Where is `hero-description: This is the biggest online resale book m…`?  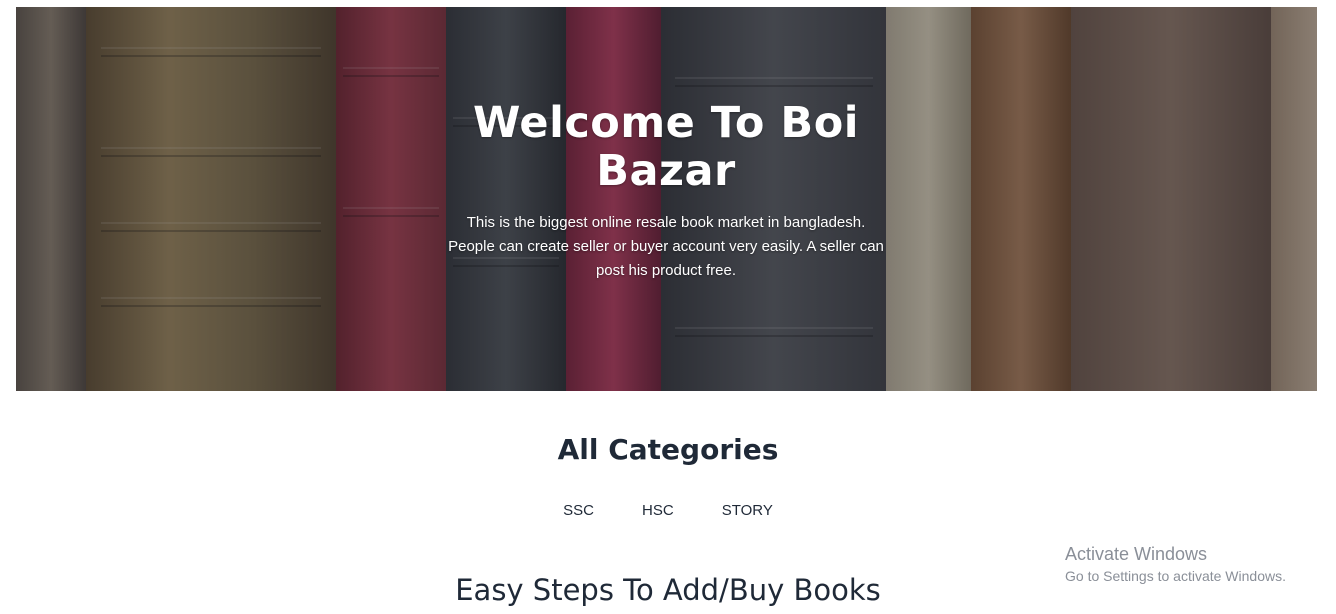
hero-description: This is the biggest online resale book m… is located at coordinates (666, 246).